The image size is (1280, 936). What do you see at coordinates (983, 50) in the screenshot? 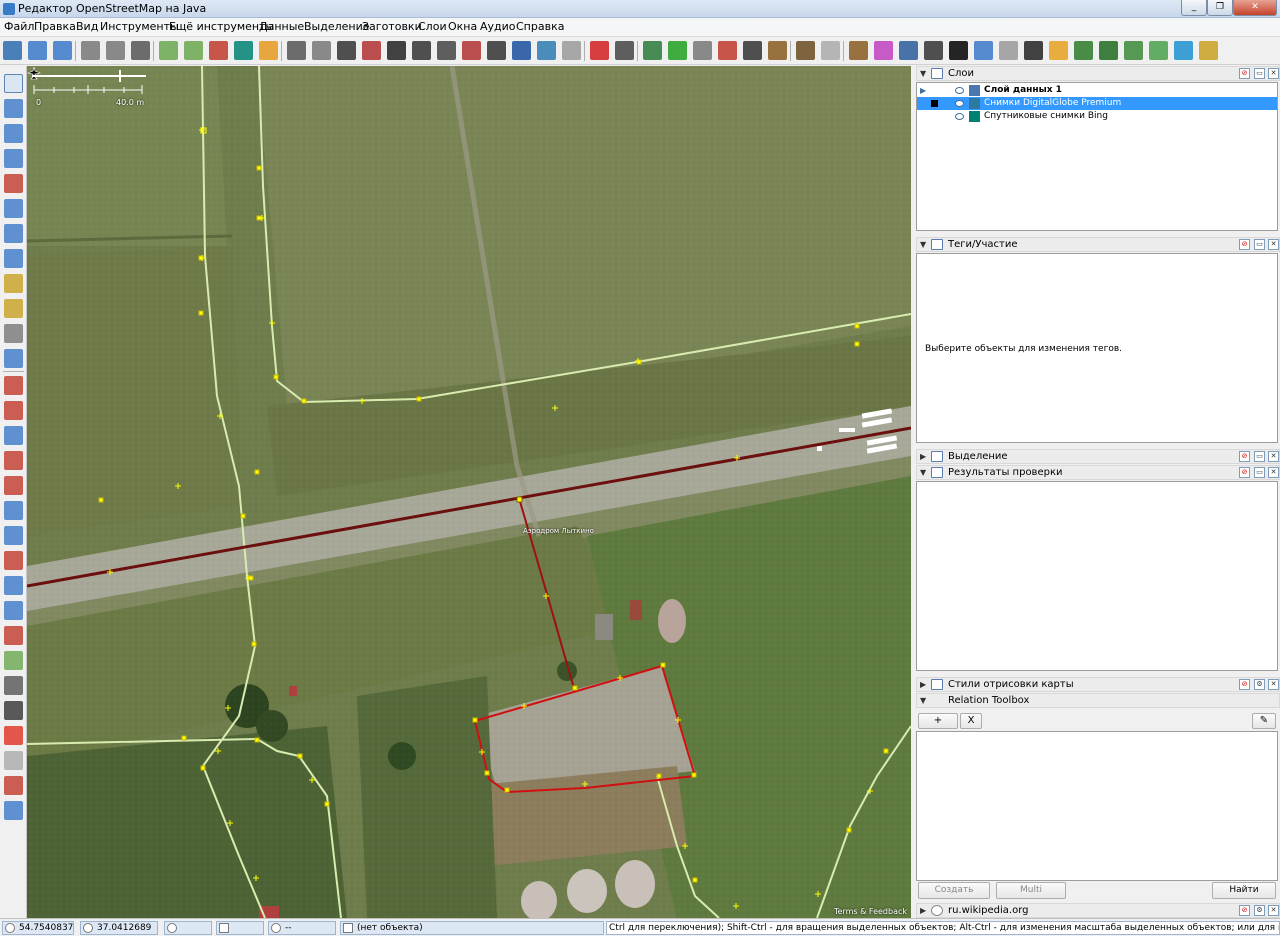
I see `poi-icon` at bounding box center [983, 50].